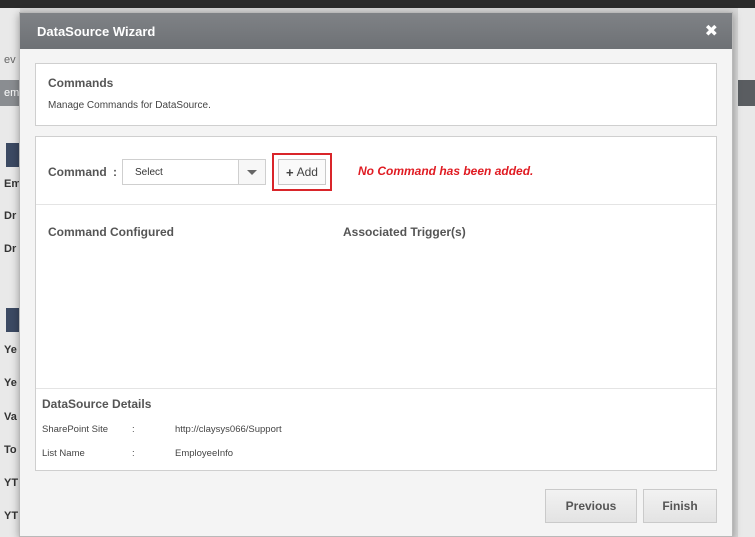 The height and width of the screenshot is (537, 755). Describe the element at coordinates (97, 404) in the screenshot. I see `datasource-details-title: DataSource Details` at that location.